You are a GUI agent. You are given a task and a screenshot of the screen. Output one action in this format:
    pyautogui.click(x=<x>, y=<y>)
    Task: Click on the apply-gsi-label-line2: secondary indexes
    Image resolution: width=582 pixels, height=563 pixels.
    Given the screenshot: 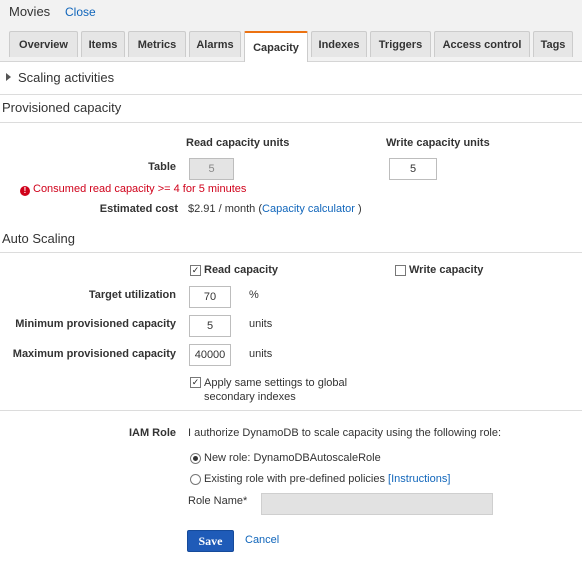 What is the action you would take?
    pyautogui.click(x=250, y=397)
    